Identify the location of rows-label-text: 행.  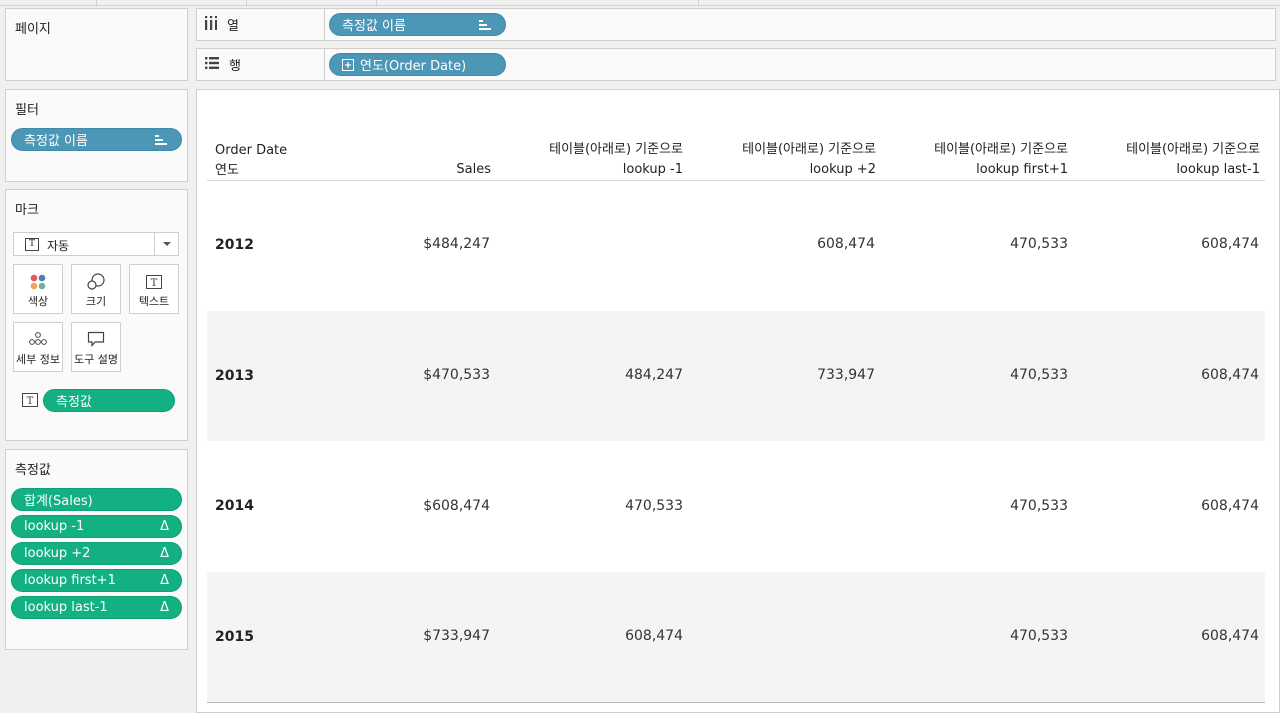
(235, 66).